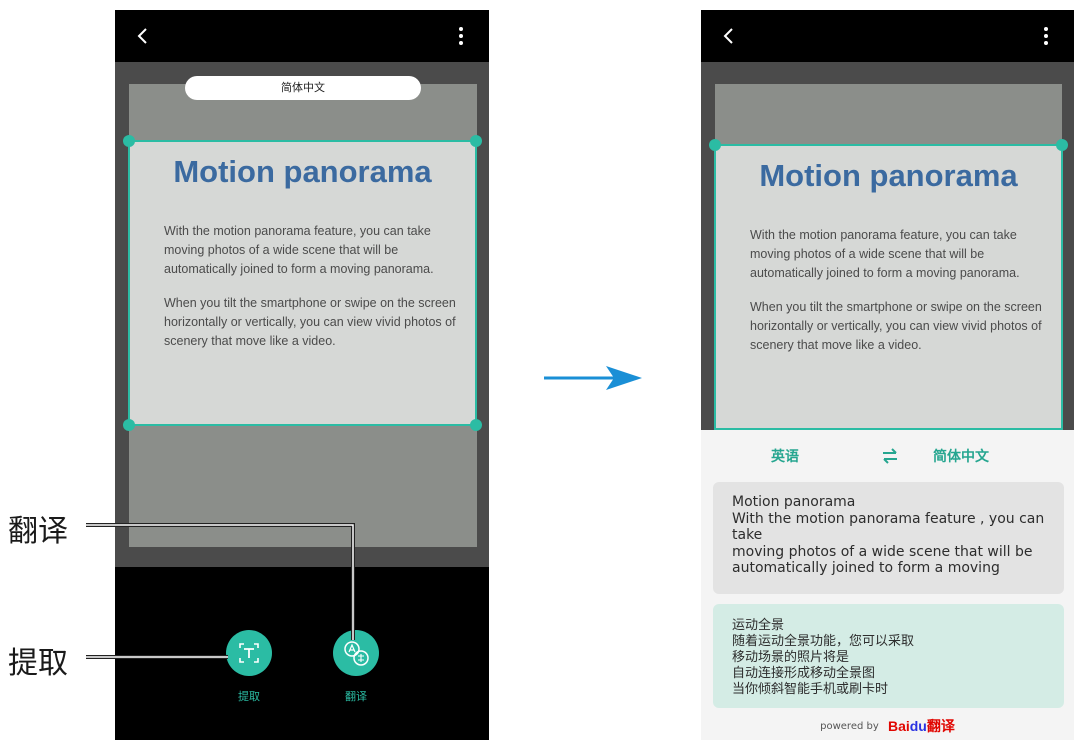 The image size is (1079, 740). What do you see at coordinates (38, 531) in the screenshot?
I see `callout-translate: 翻译` at bounding box center [38, 531].